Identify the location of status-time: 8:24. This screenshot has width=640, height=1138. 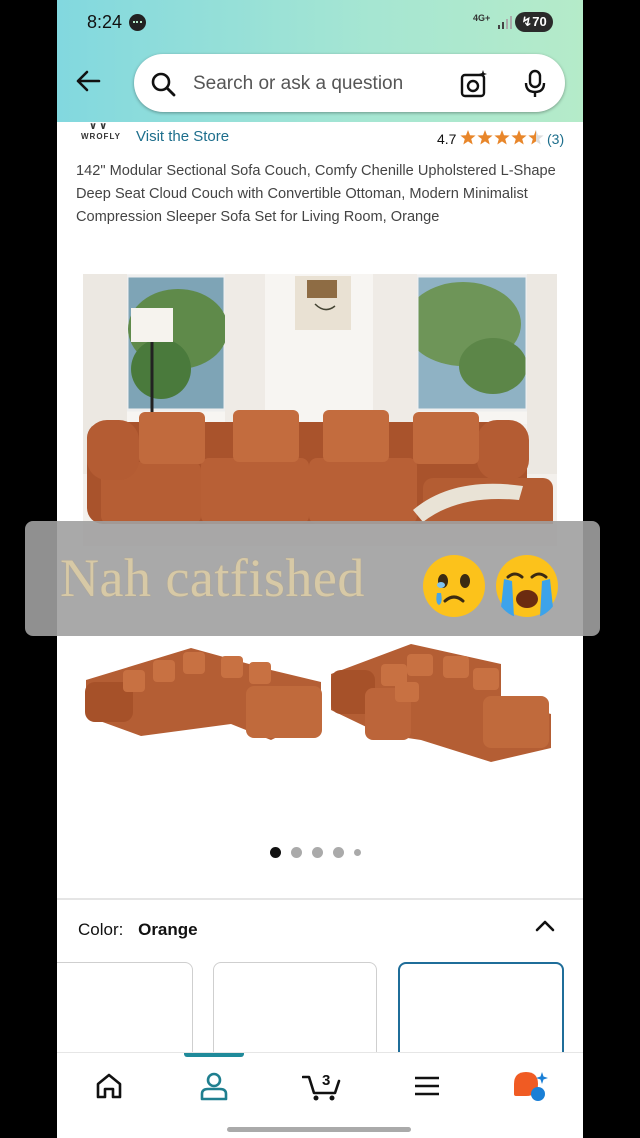
(105, 22).